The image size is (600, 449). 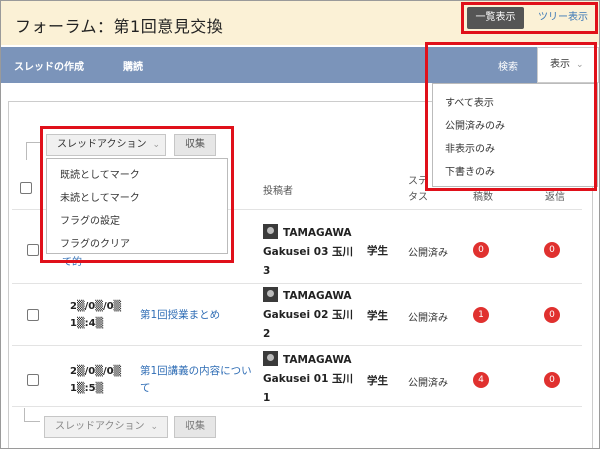 What do you see at coordinates (308, 315) in the screenshot?
I see `author-cell: TAMAGAWA Gakusei 02 玉川 2` at bounding box center [308, 315].